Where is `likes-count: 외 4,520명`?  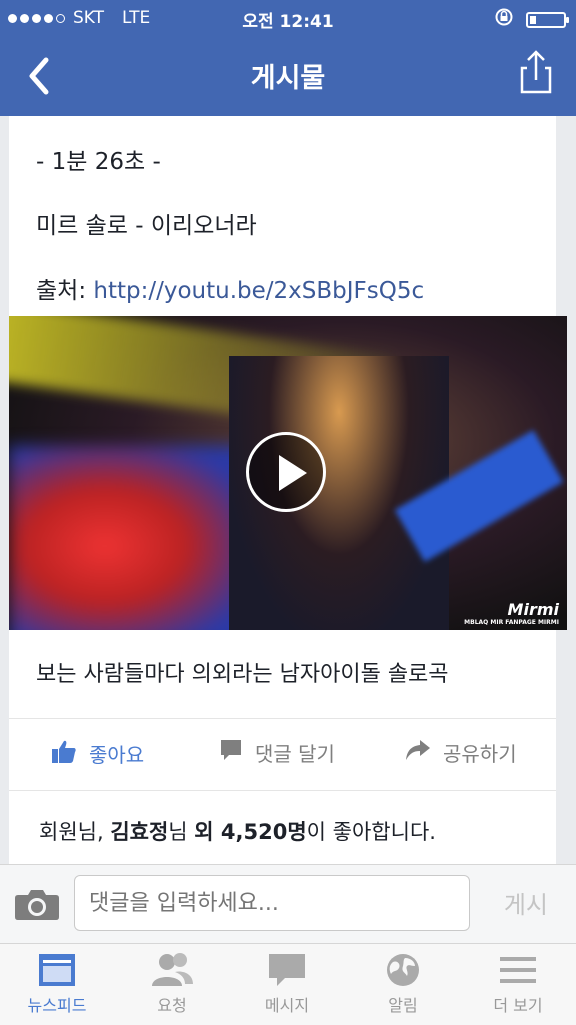
likes-count: 외 4,520명 is located at coordinates (250, 832).